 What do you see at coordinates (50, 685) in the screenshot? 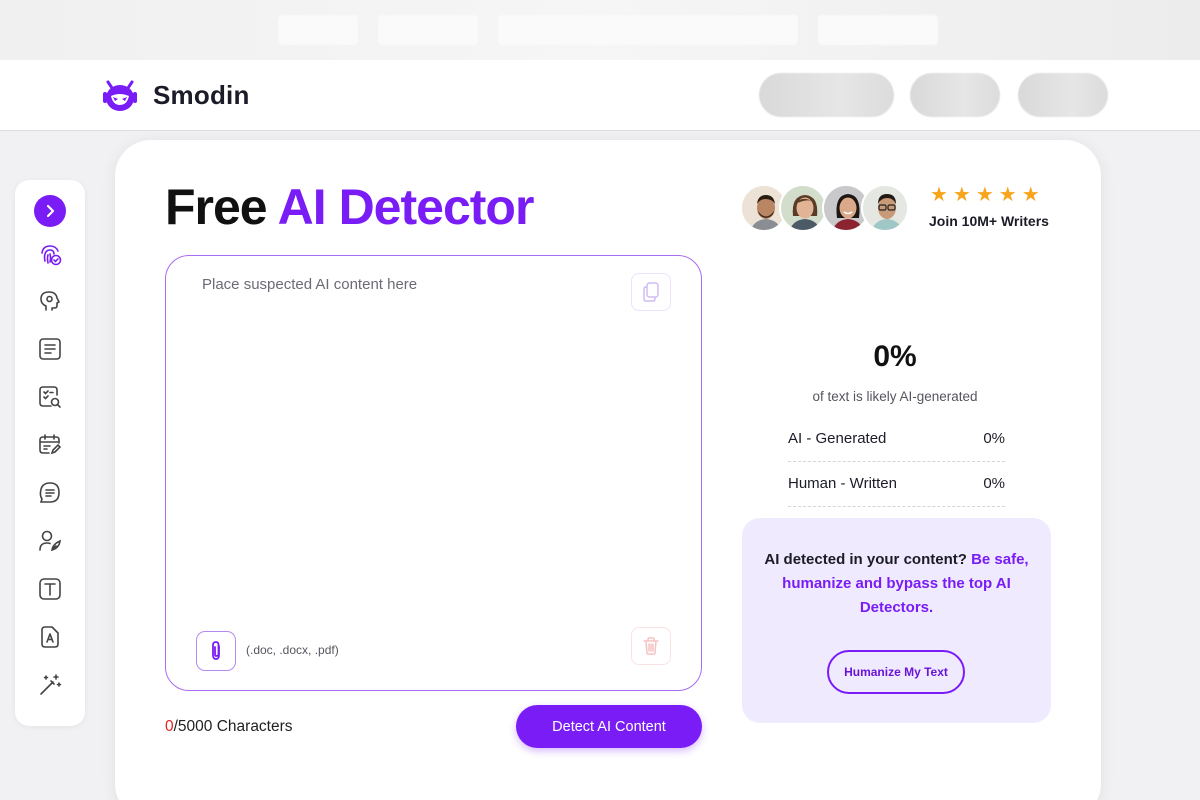
I see `magic-wand-icon` at bounding box center [50, 685].